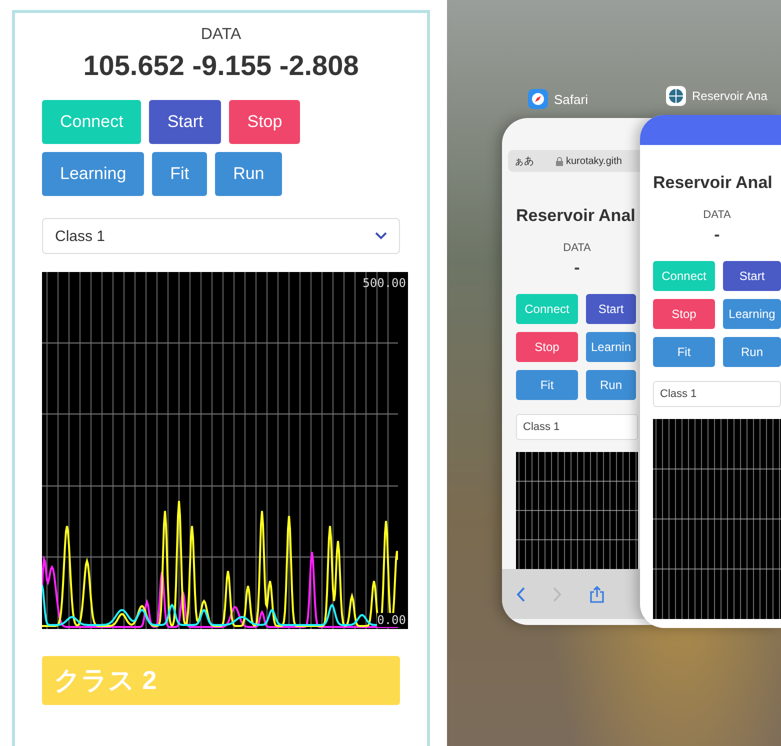  What do you see at coordinates (384, 283) in the screenshot?
I see `axis-max-label: 500.00` at bounding box center [384, 283].